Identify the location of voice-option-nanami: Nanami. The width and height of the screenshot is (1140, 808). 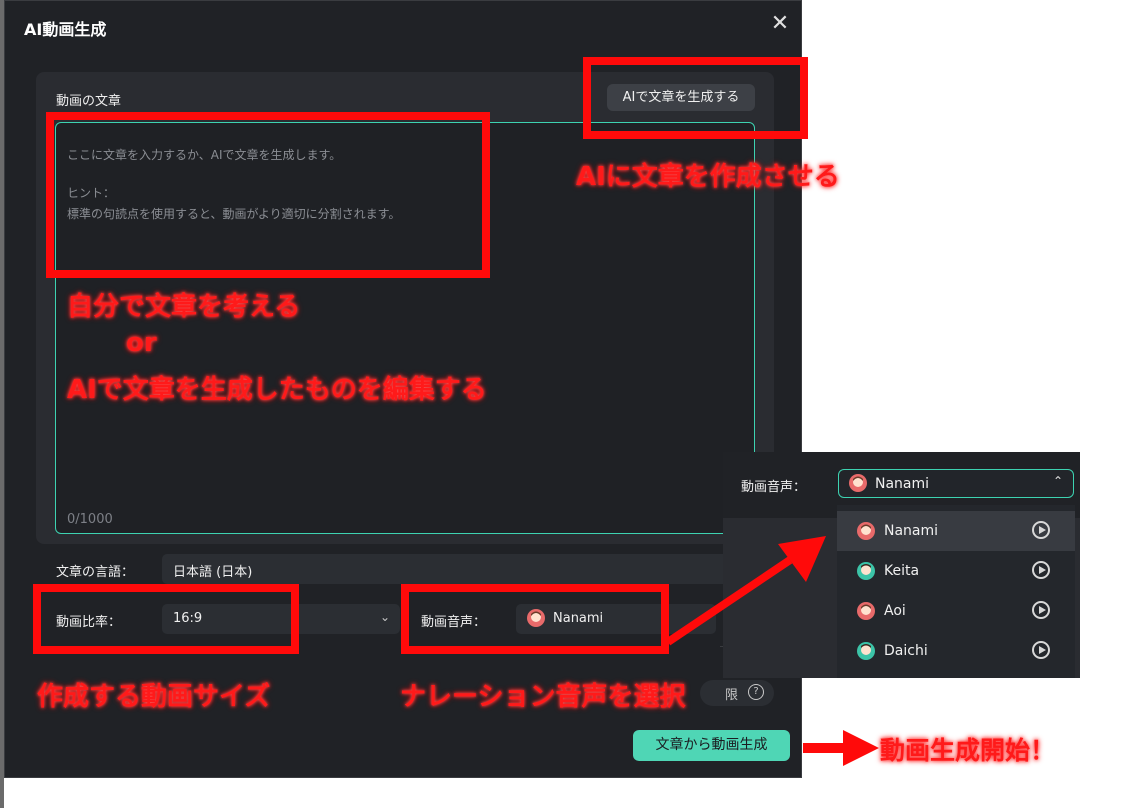
(956, 531).